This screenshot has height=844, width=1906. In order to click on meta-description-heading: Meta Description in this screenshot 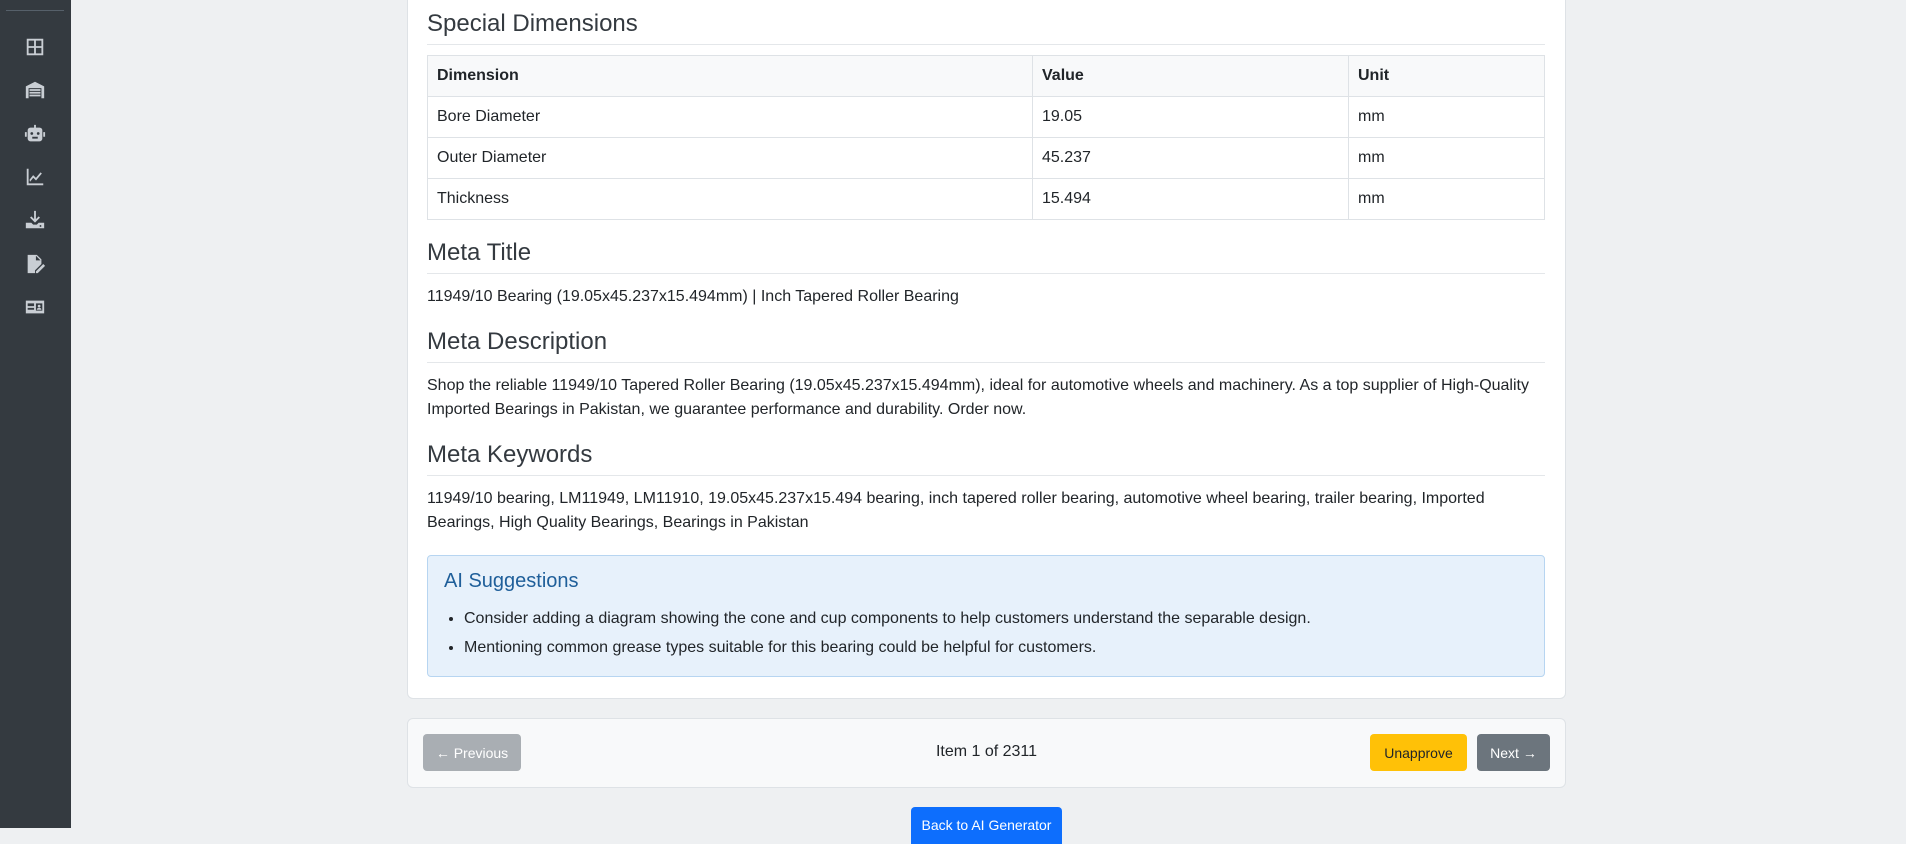, I will do `click(517, 341)`.